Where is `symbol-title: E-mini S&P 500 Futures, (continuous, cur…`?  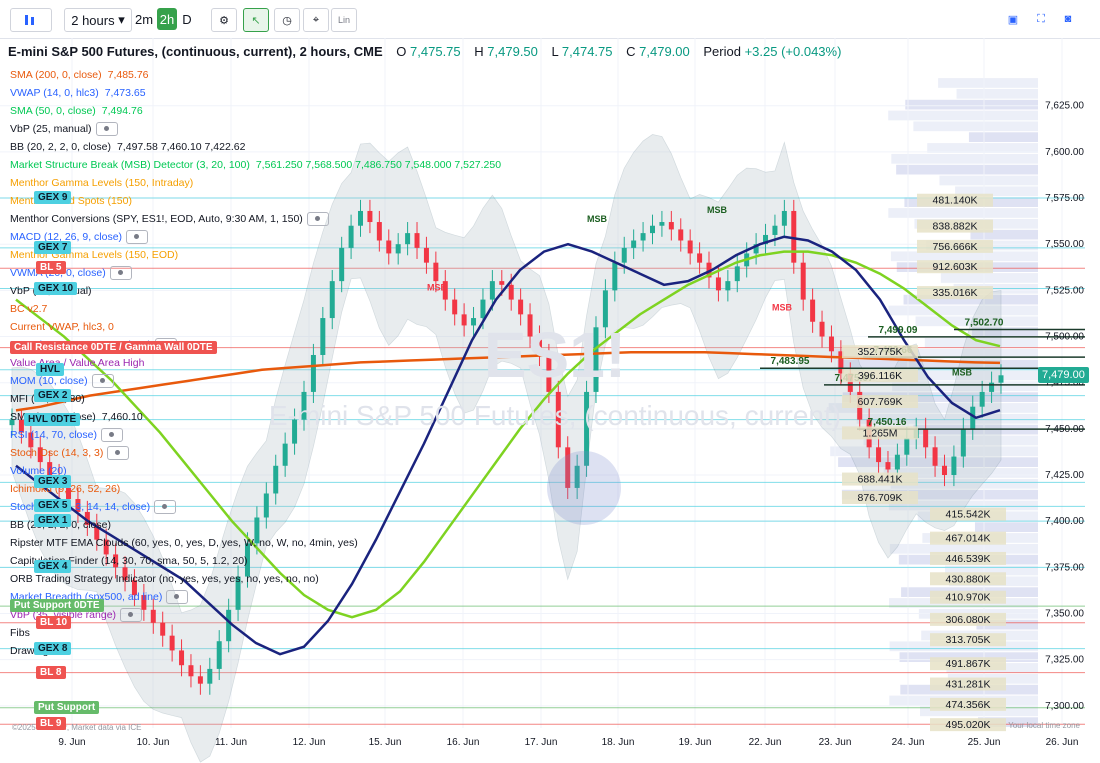 symbol-title: E-mini S&P 500 Futures, (continuous, cur… is located at coordinates (195, 51).